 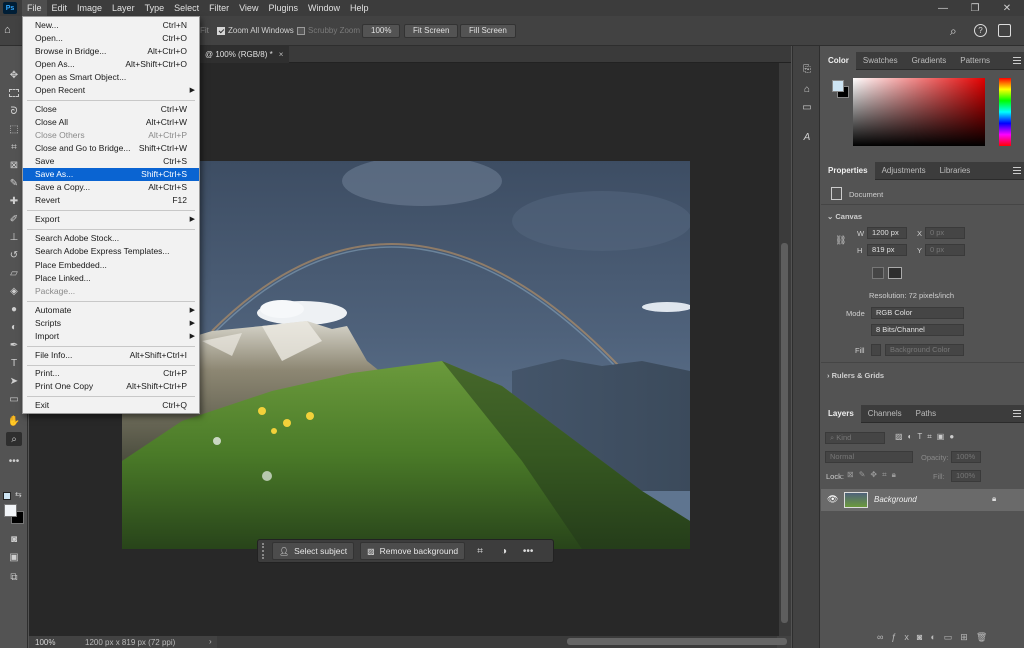 What do you see at coordinates (784, 433) in the screenshot?
I see `vertical-scroll-thumb` at bounding box center [784, 433].